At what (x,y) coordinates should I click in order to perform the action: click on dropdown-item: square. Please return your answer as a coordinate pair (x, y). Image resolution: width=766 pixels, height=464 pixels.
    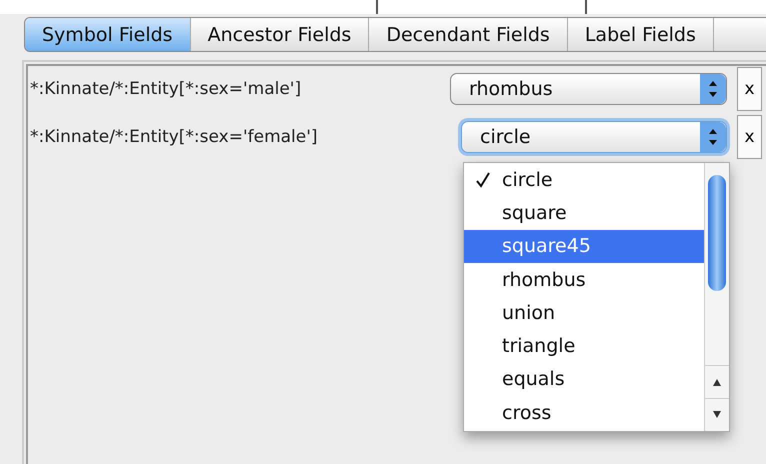
    Looking at the image, I should click on (584, 213).